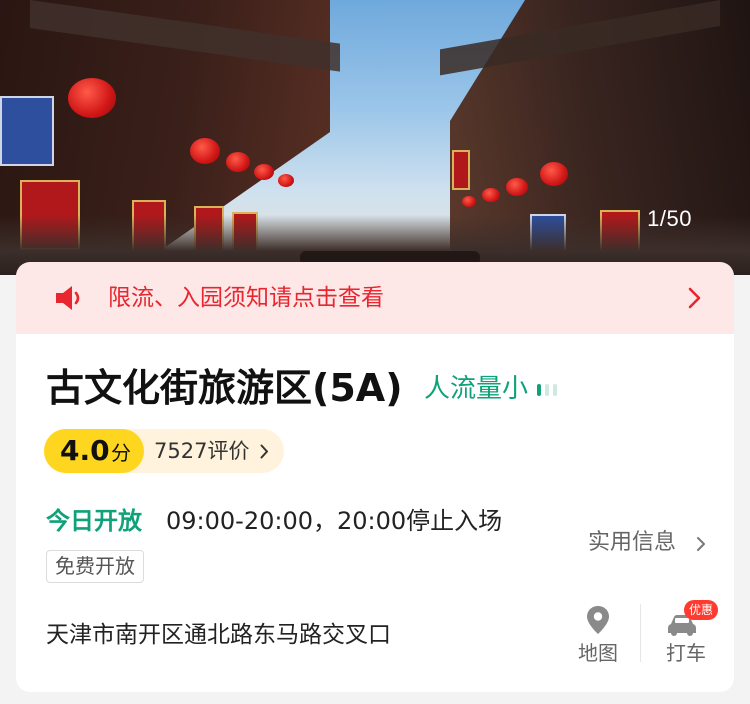 The width and height of the screenshot is (750, 704). Describe the element at coordinates (598, 653) in the screenshot. I see `map-label: 地图` at that location.